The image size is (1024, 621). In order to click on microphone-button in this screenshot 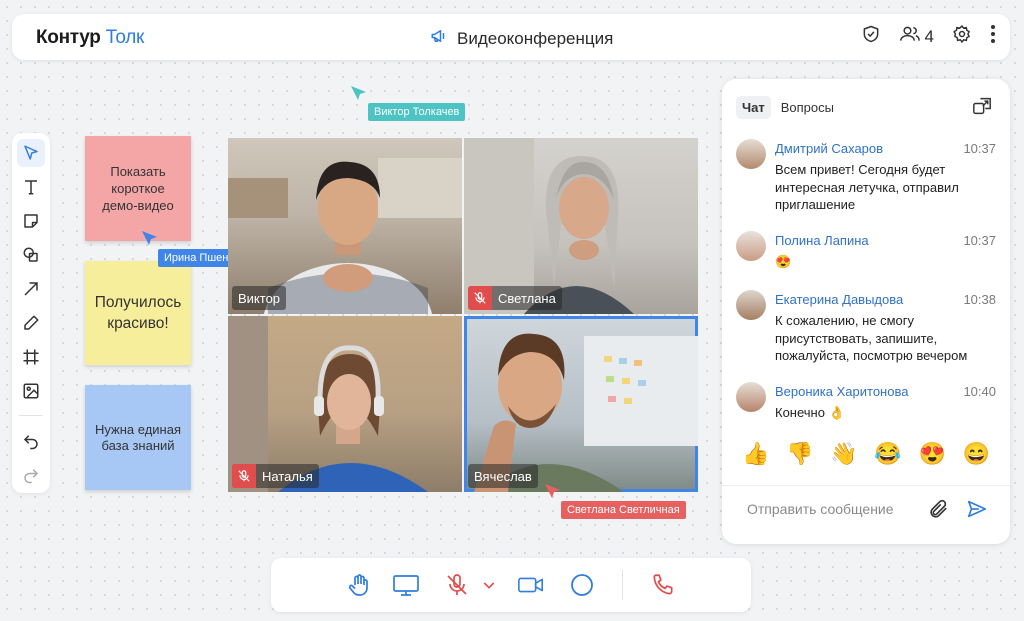, I will do `click(457, 585)`.